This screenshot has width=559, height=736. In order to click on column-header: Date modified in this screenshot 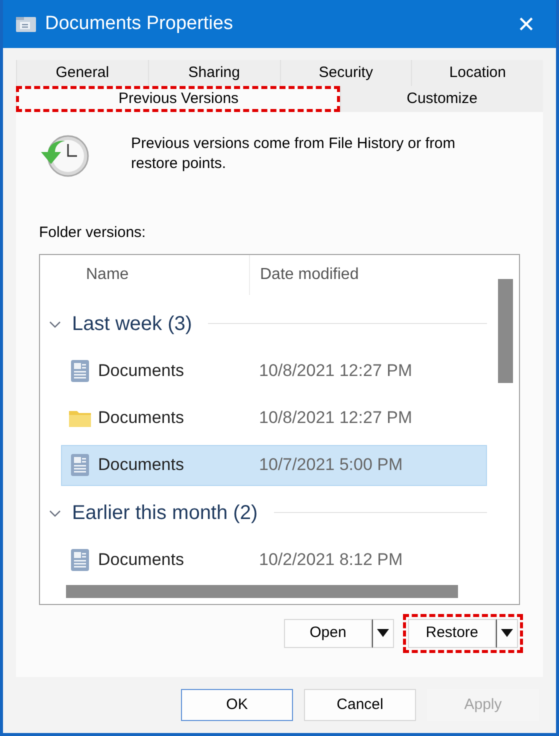, I will do `click(304, 274)`.